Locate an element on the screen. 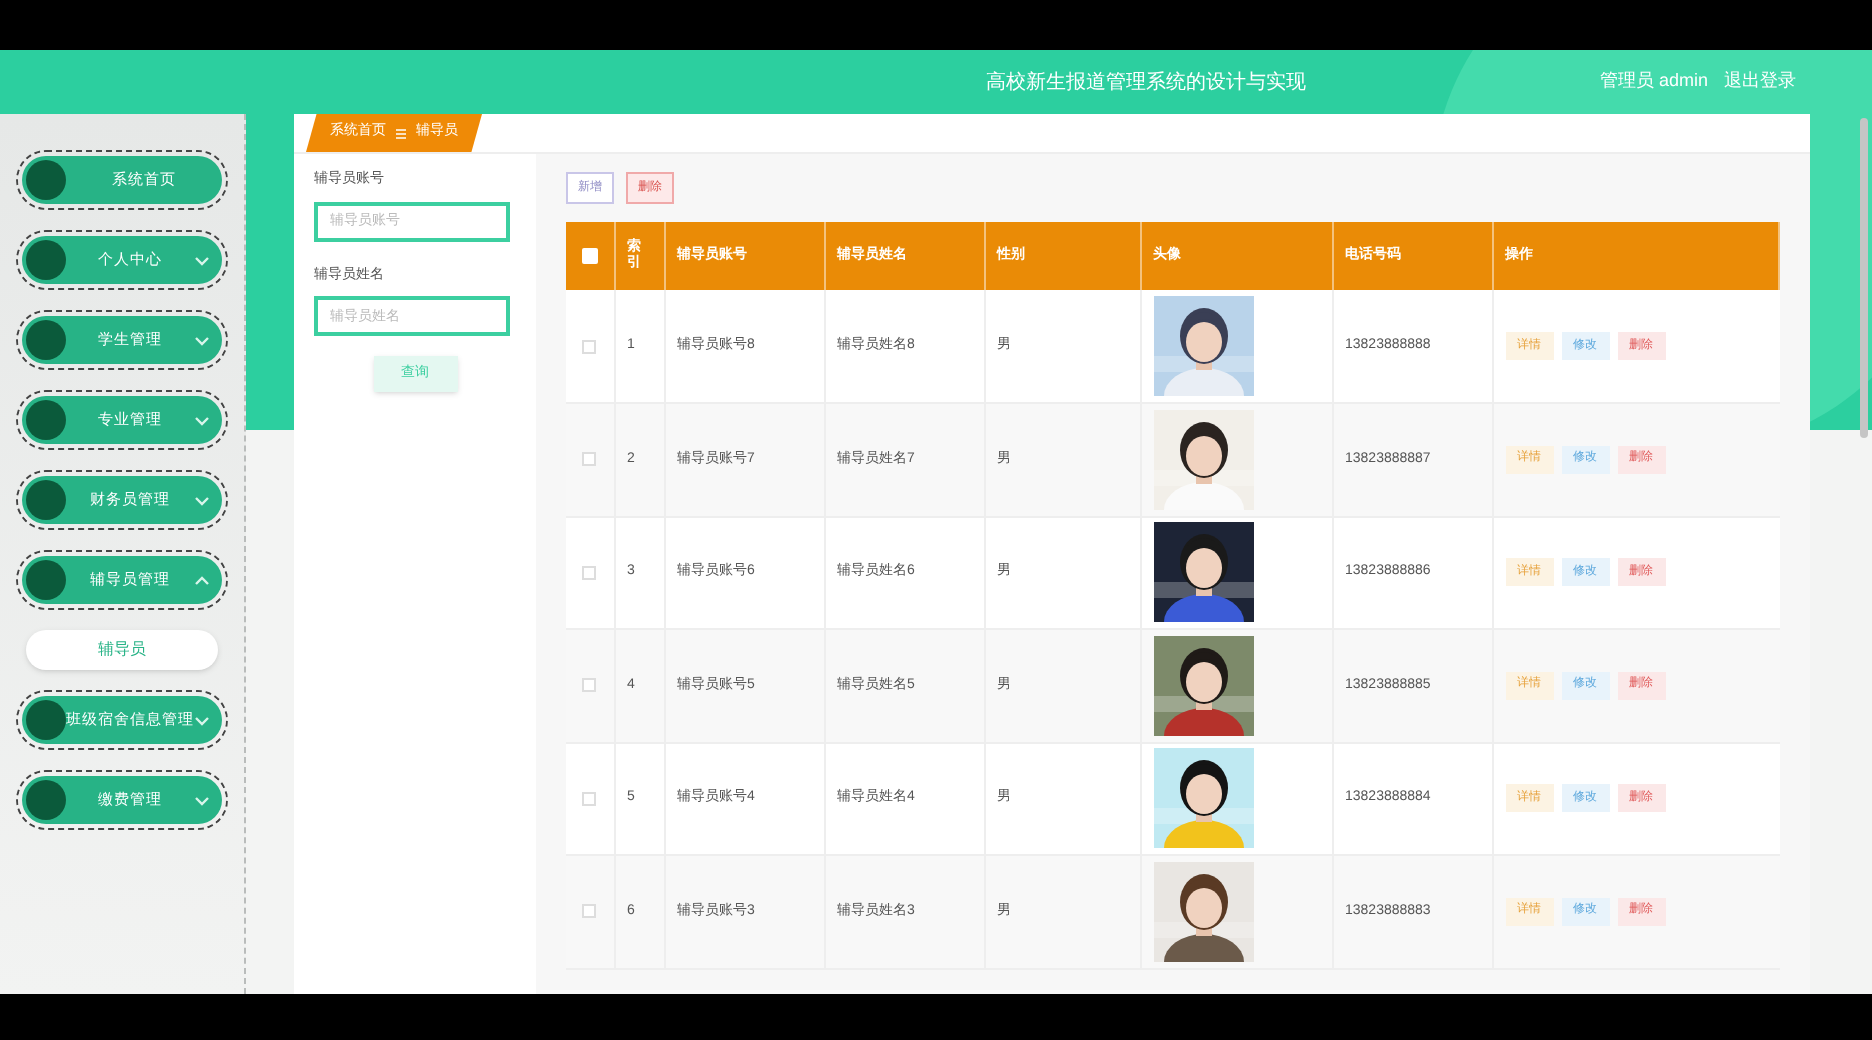  chevron-up-icon is located at coordinates (202, 580).